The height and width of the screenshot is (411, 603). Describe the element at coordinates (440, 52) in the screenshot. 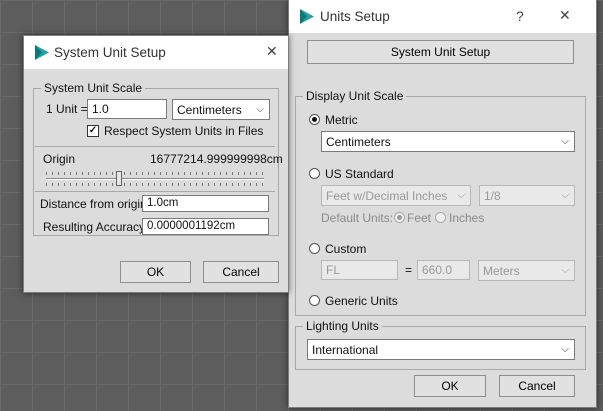

I see `system-unit-setup-button: System Unit Setup` at that location.